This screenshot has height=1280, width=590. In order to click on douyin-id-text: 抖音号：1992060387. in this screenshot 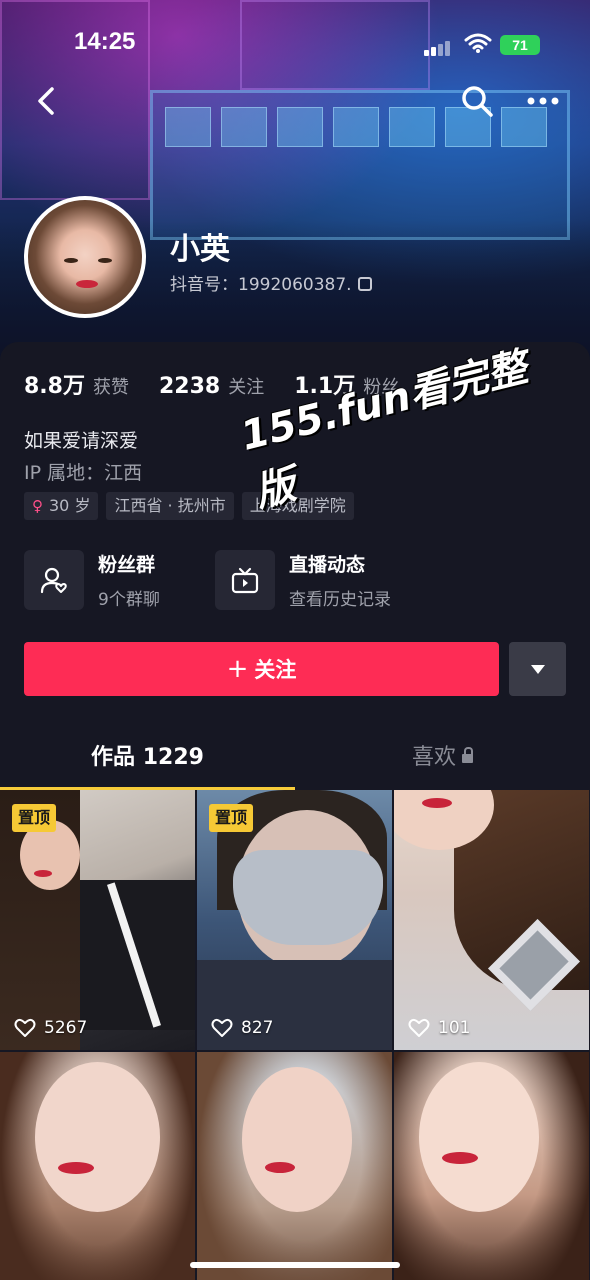, I will do `click(261, 285)`.